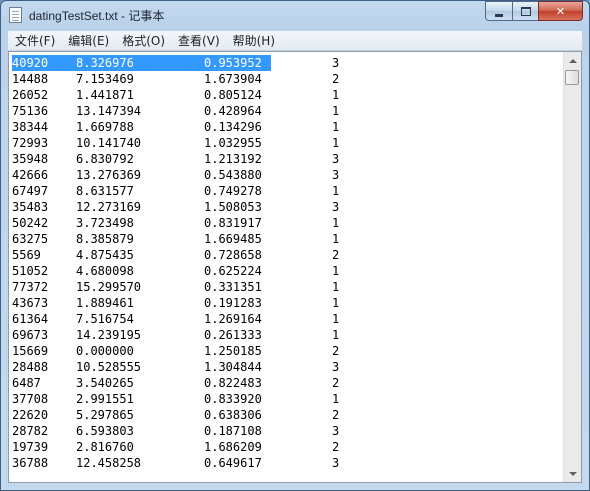 Image resolution: width=590 pixels, height=491 pixels. Describe the element at coordinates (288, 415) in the screenshot. I see `text-line: 22620 5.297865 0.638306 2` at that location.